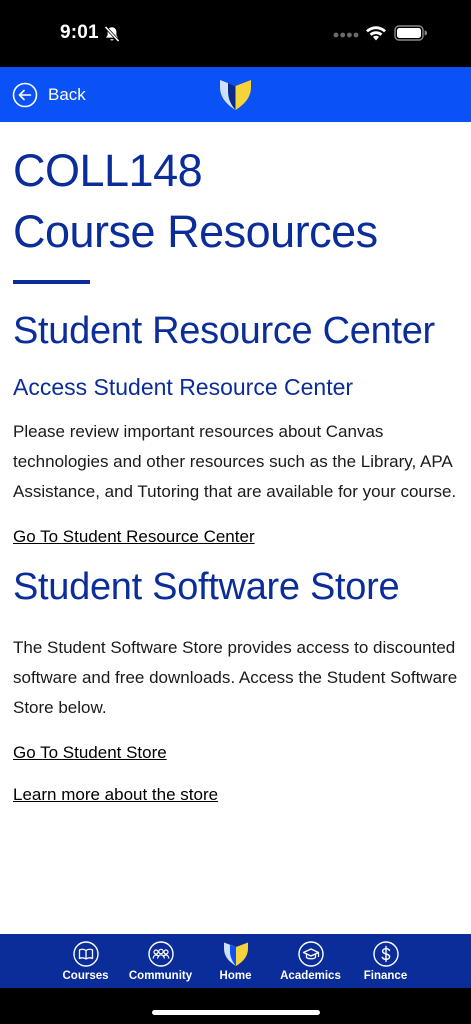 The image size is (471, 1024). Describe the element at coordinates (183, 387) in the screenshot. I see `subheading-access-resource-center: Access Student Resource Center` at that location.